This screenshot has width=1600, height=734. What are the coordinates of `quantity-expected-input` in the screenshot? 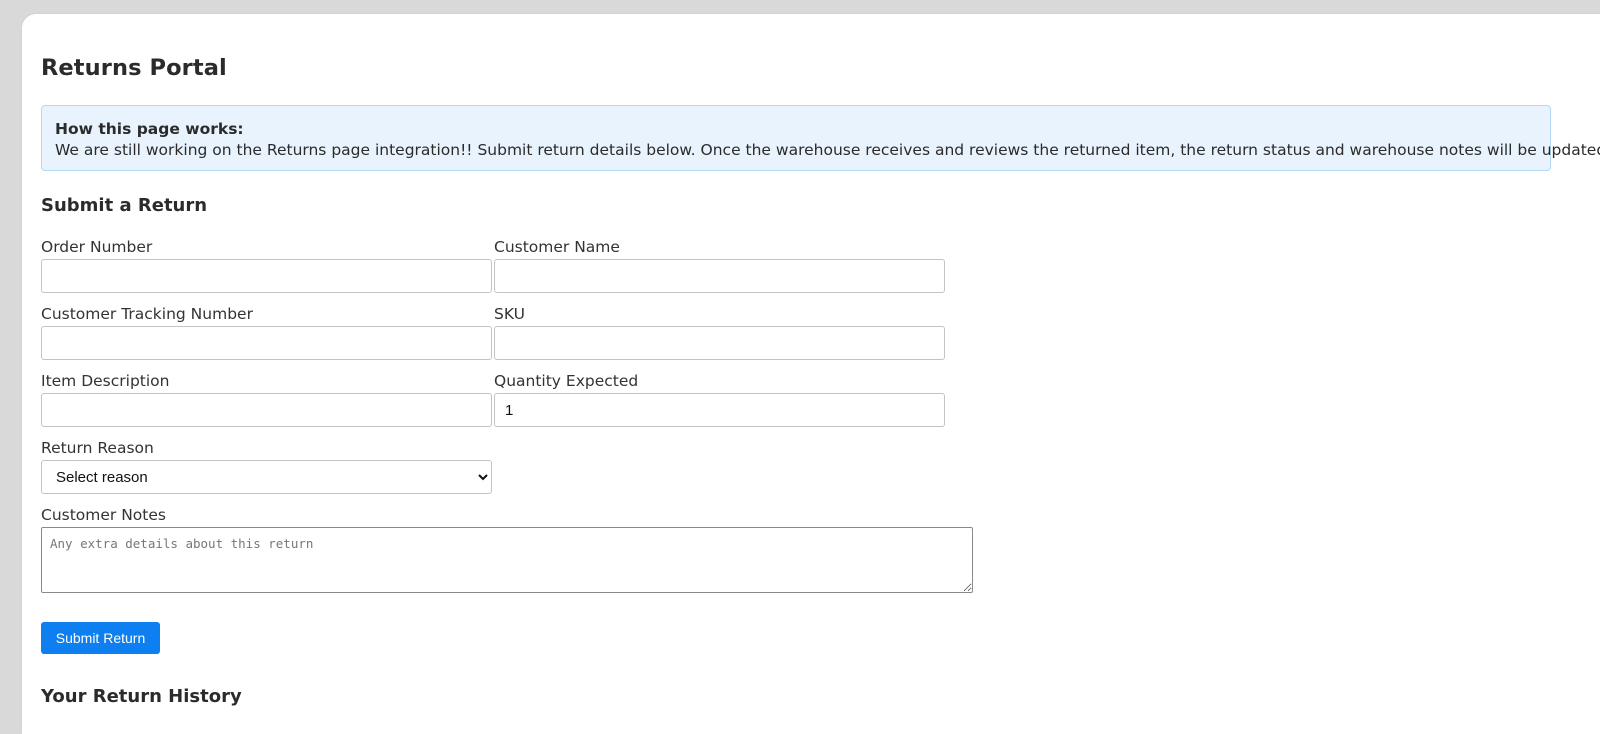 It's located at (719, 410).